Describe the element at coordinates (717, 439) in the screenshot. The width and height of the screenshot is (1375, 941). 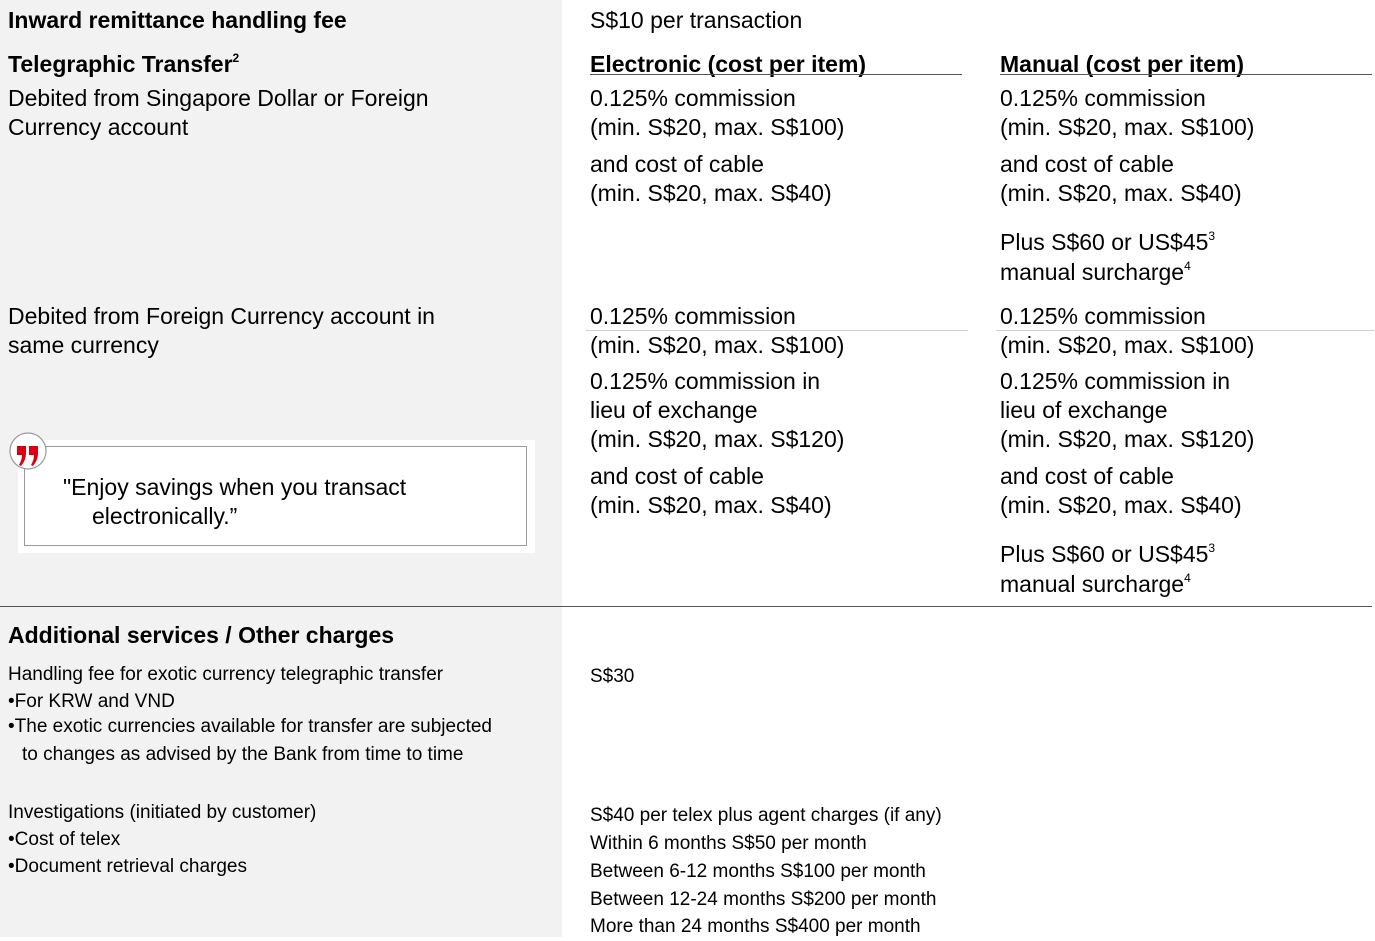
I see `fc-electronic-lieu-range: (min. S$20, max. S$120)` at that location.